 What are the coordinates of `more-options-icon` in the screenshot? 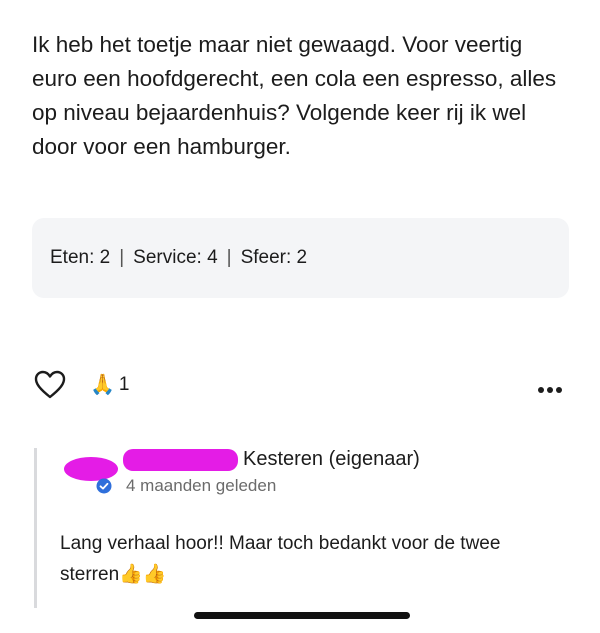 It's located at (552, 386).